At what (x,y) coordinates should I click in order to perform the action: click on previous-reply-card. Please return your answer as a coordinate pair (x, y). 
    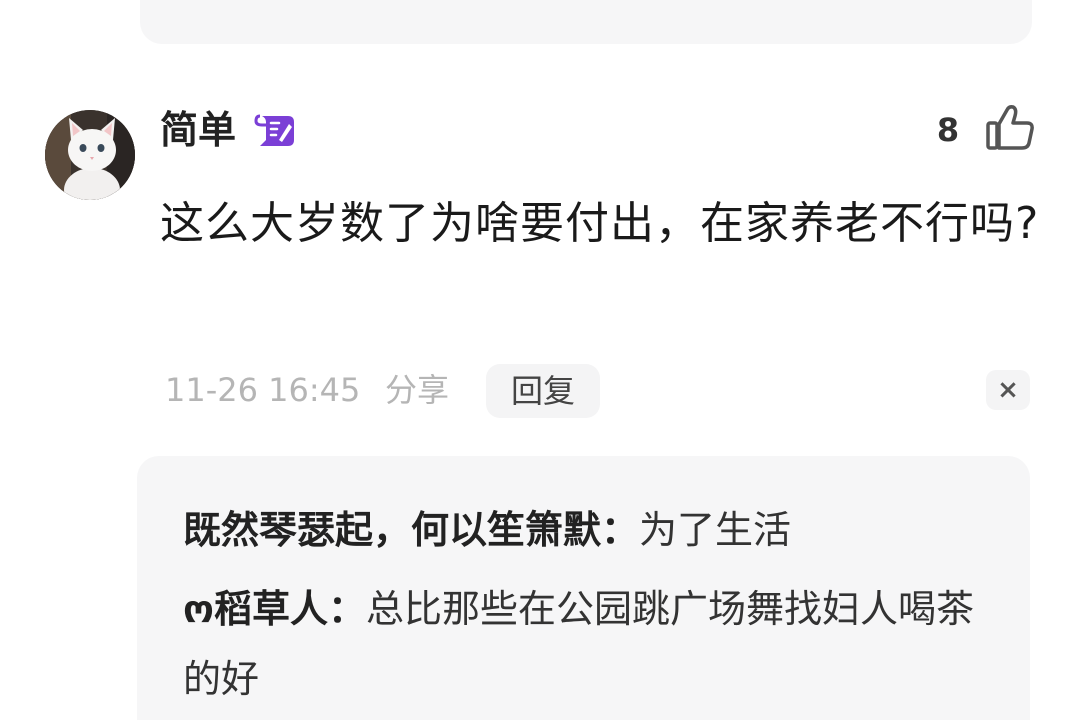
    Looking at the image, I should click on (586, 22).